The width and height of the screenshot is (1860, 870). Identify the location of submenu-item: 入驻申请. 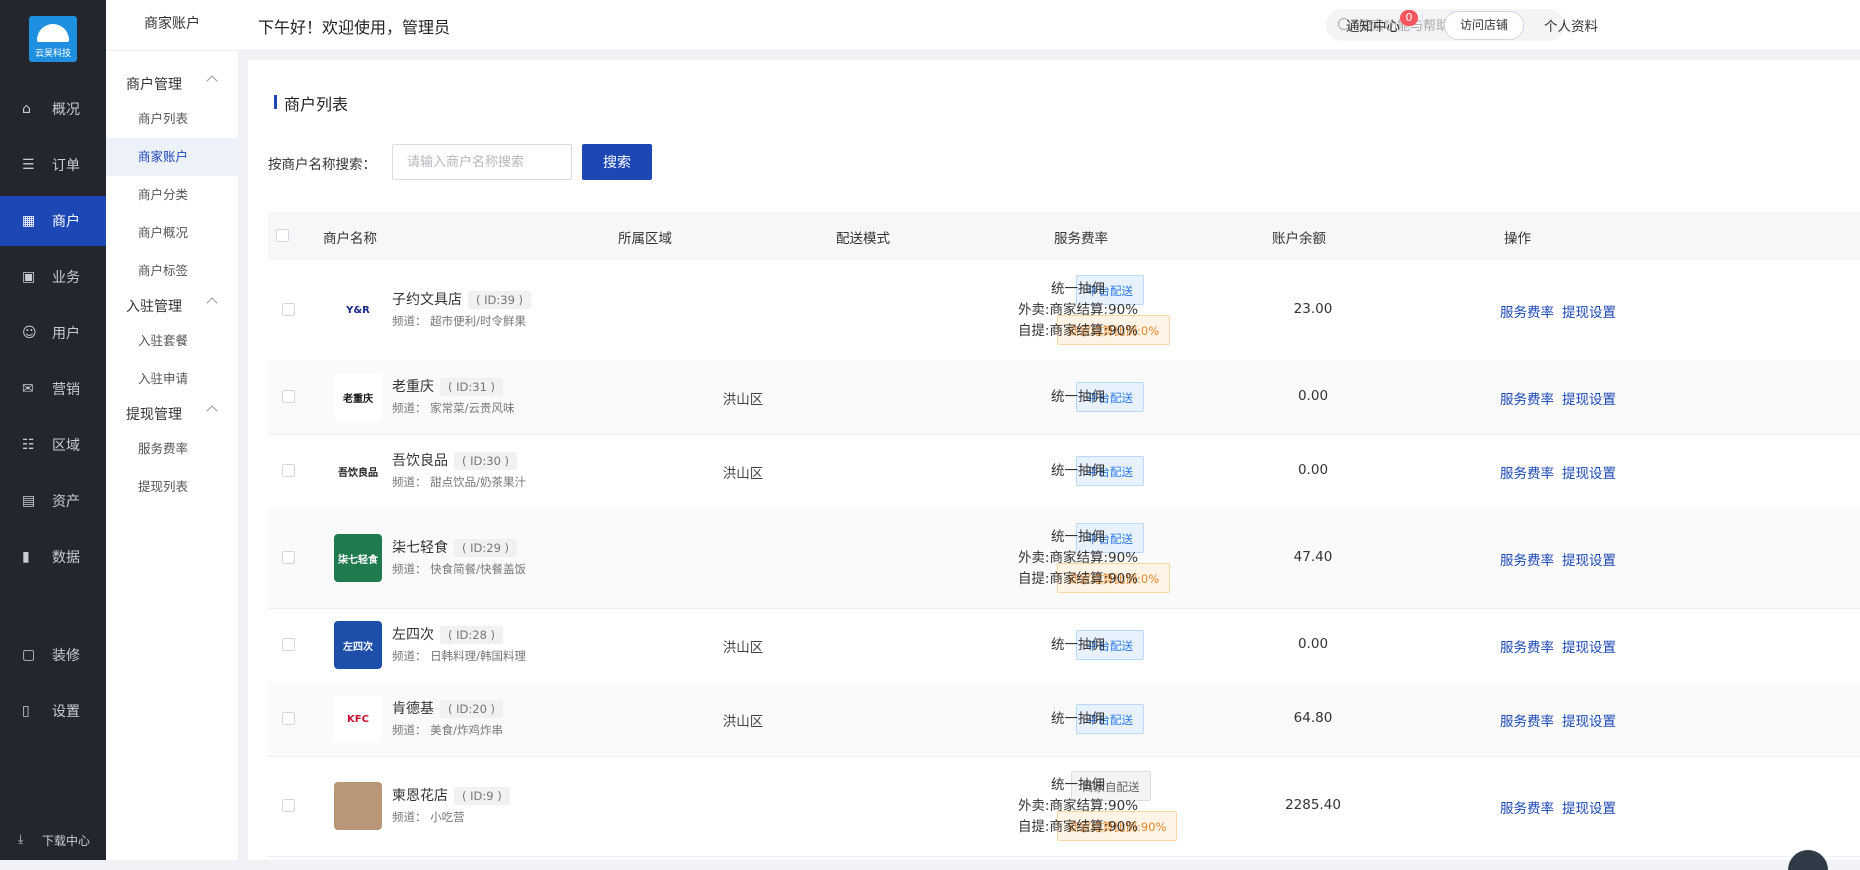
(172, 379).